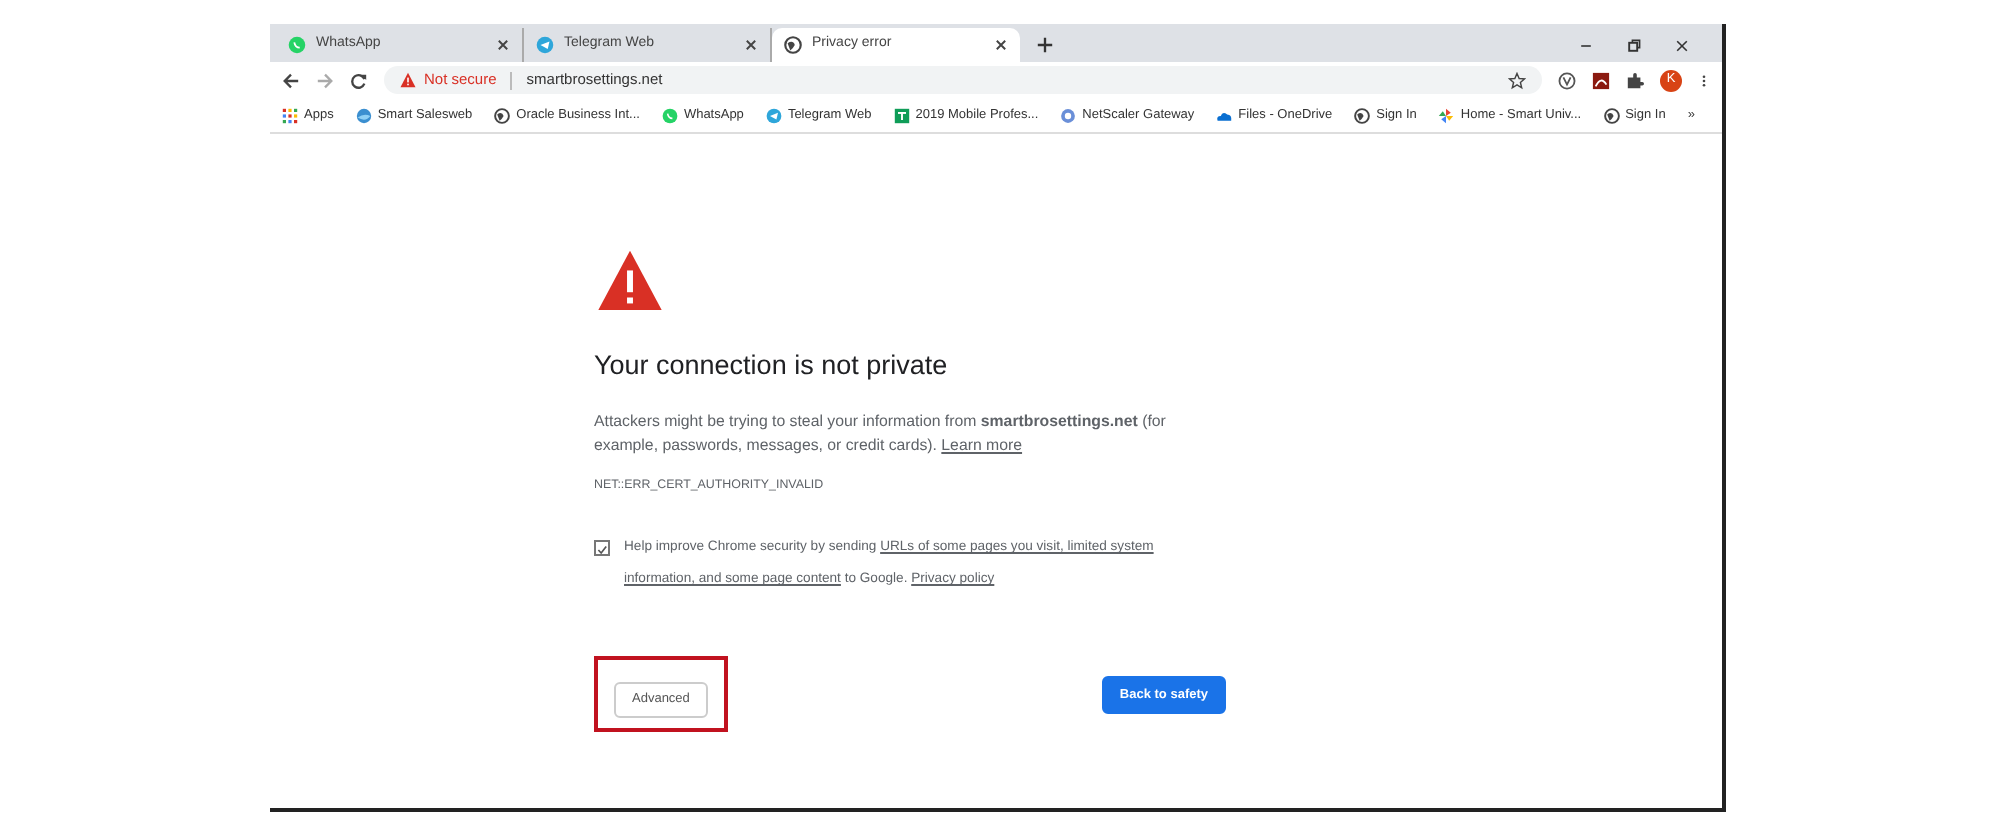 Image resolution: width=2000 pixels, height=830 pixels. I want to click on star-icon, so click(1517, 80).